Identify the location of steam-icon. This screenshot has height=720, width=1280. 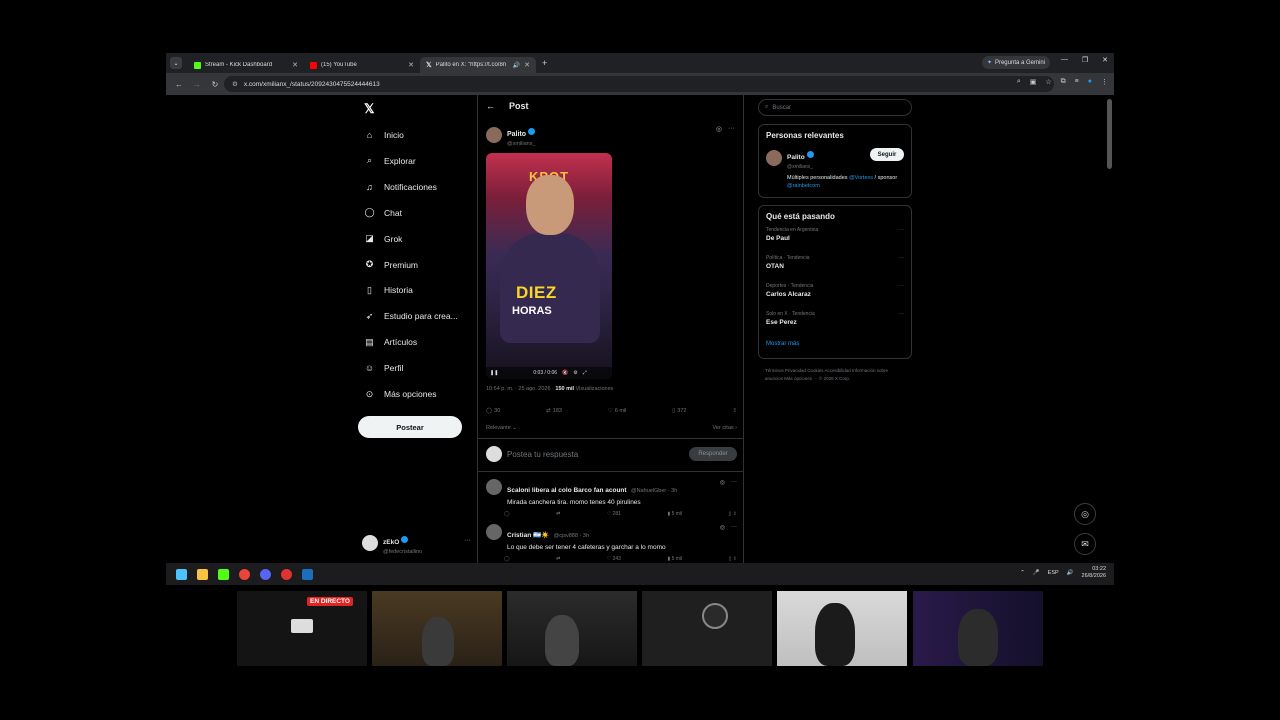
(307, 574).